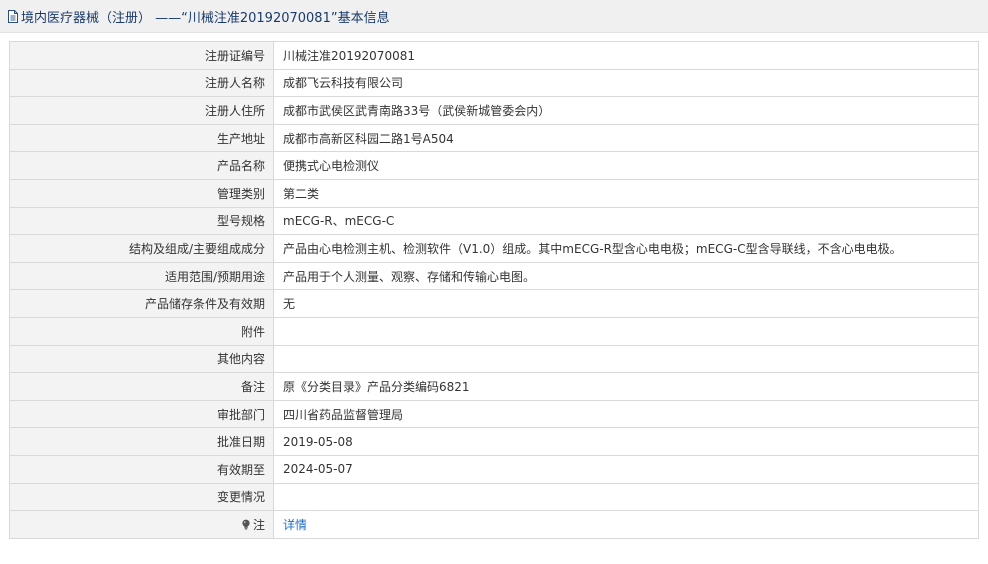 The width and height of the screenshot is (988, 564). What do you see at coordinates (141, 55) in the screenshot?
I see `registration-number-label: 注册证编号` at bounding box center [141, 55].